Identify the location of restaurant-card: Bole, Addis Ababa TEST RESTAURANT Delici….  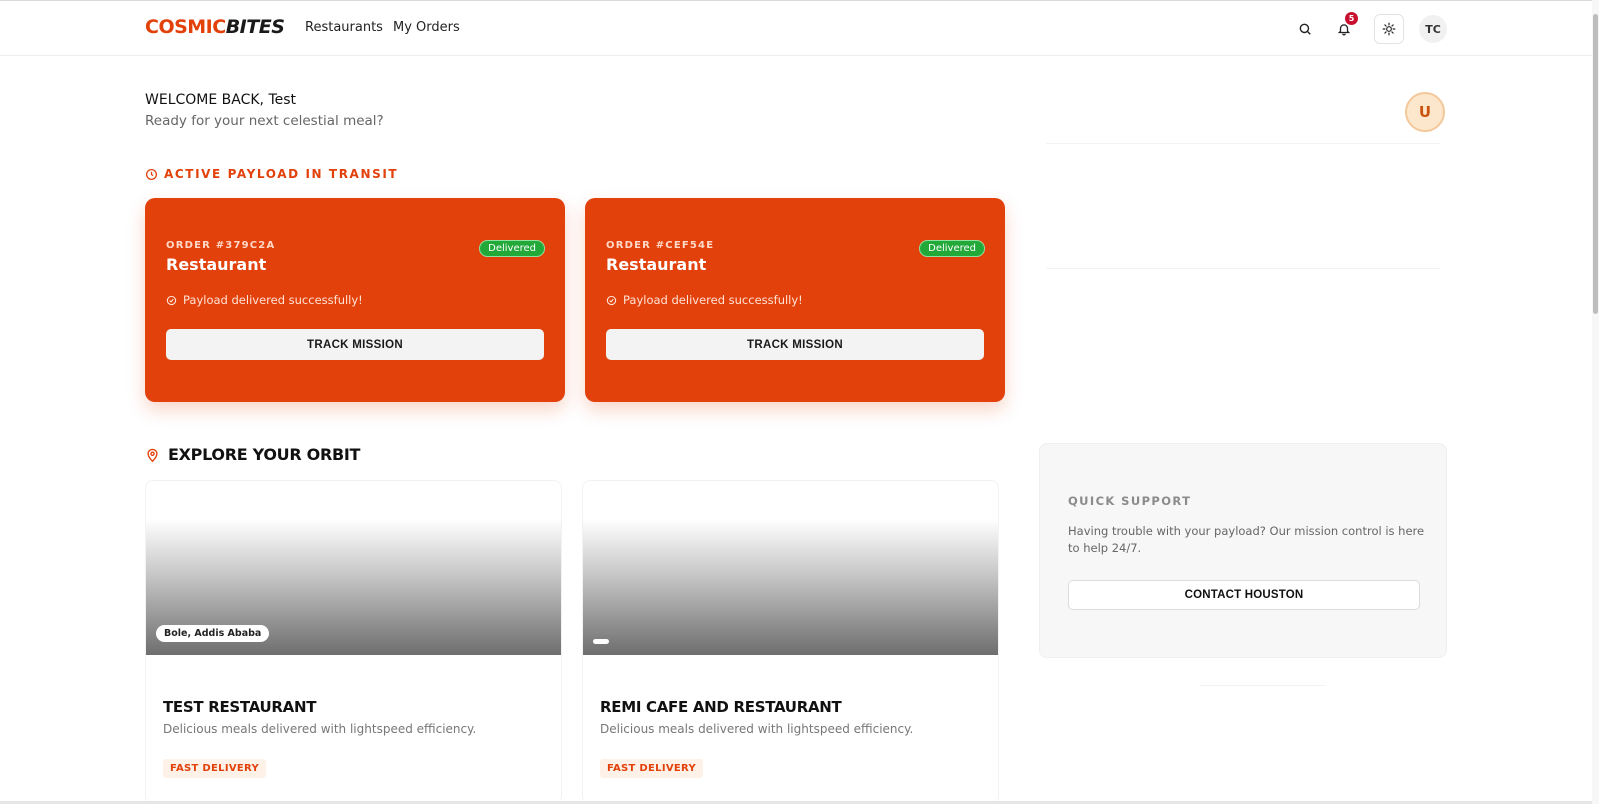
(353, 642).